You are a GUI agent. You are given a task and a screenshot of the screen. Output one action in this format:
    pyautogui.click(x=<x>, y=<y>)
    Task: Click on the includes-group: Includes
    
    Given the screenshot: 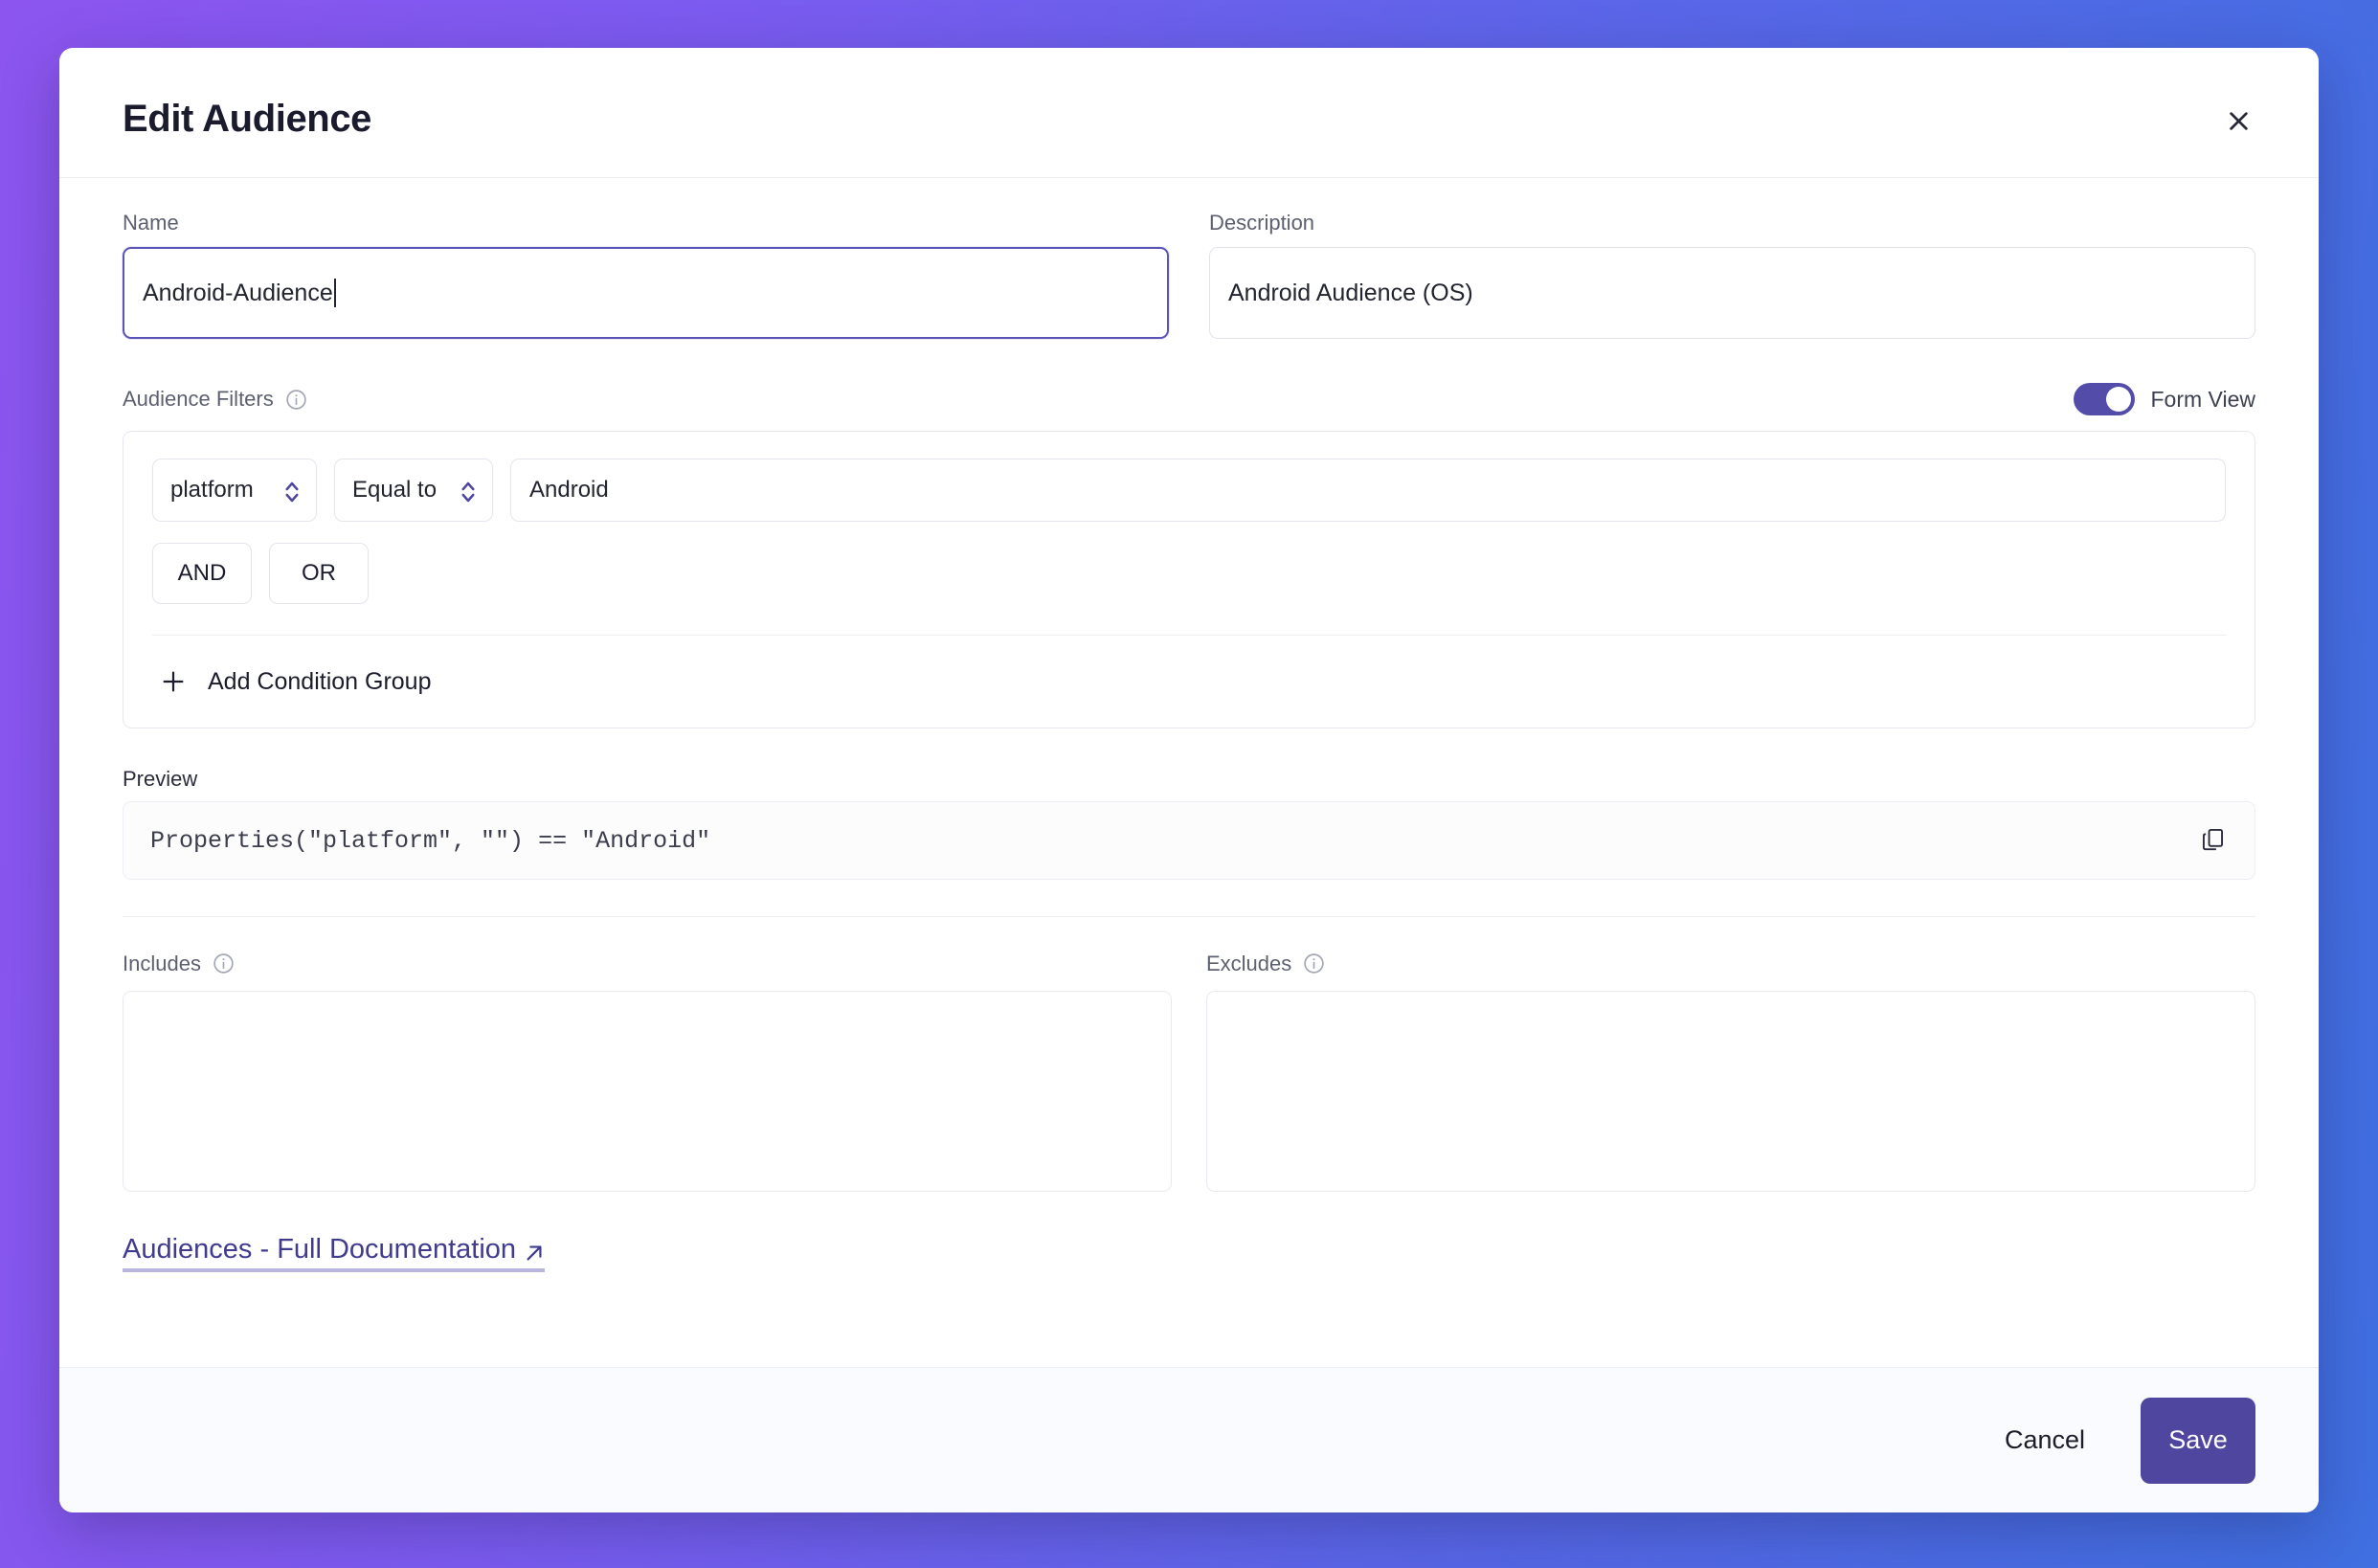 What is the action you would take?
    pyautogui.click(x=647, y=1072)
    